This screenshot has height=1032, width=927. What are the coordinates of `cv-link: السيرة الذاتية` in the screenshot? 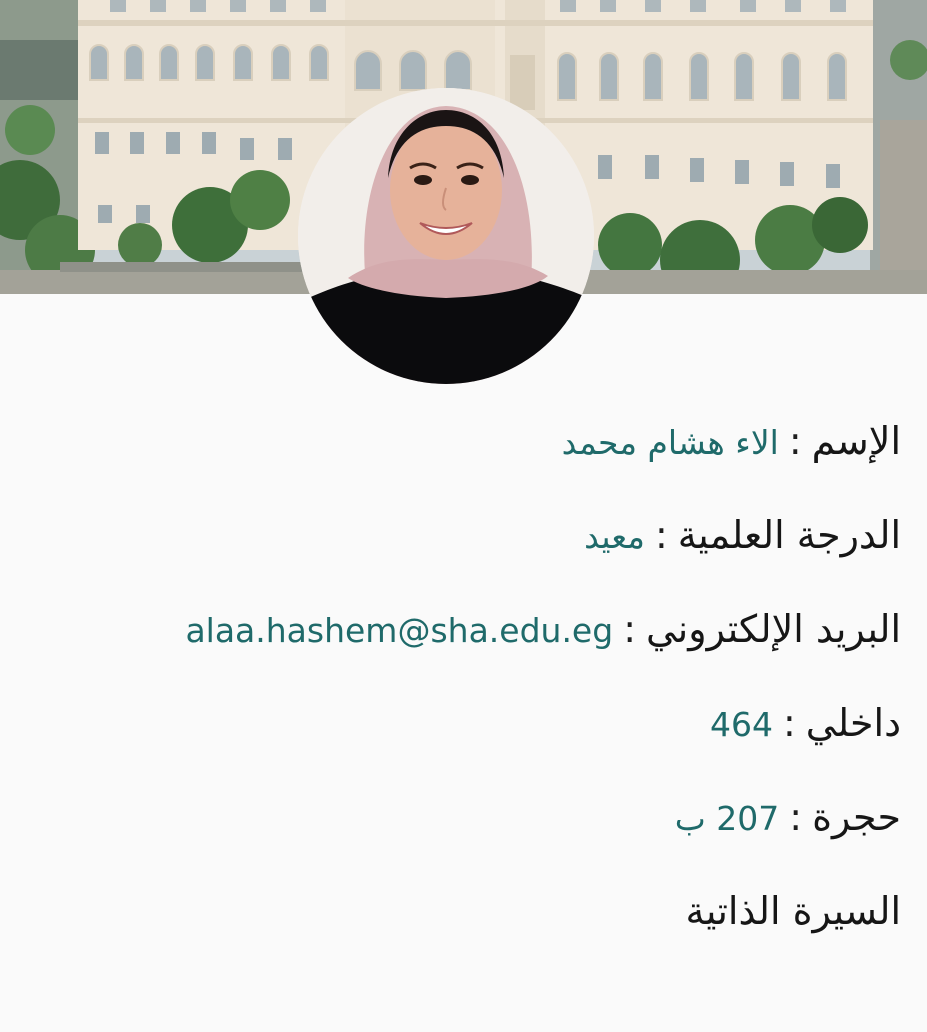 It's located at (793, 911).